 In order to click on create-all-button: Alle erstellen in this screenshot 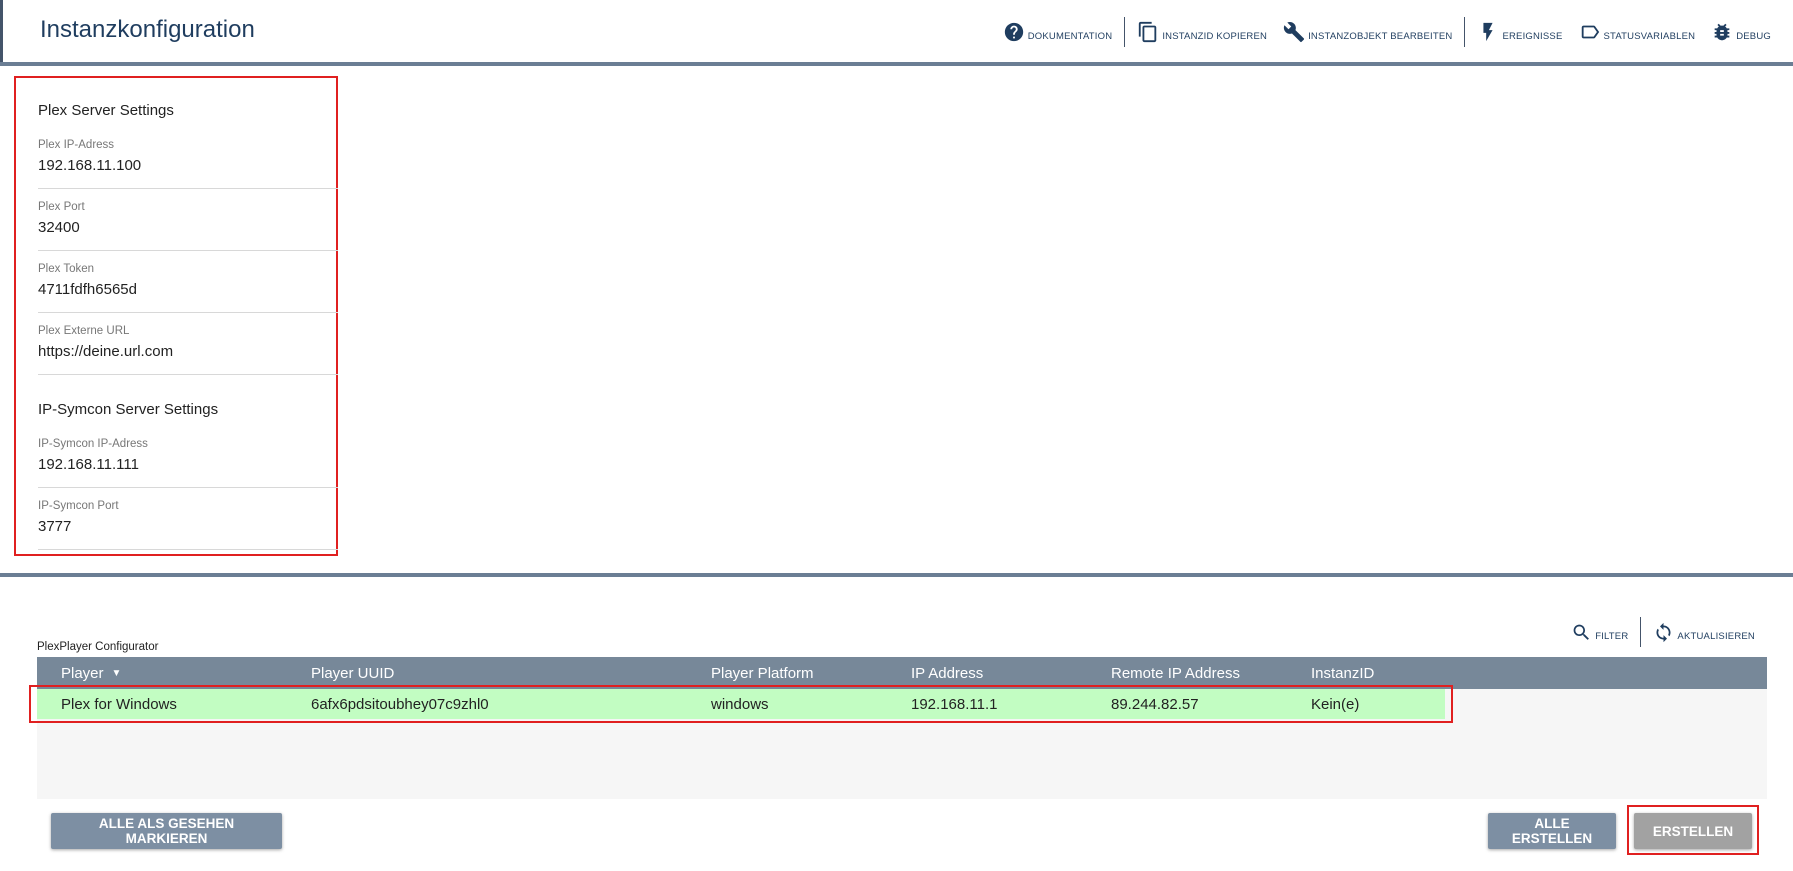, I will do `click(1552, 831)`.